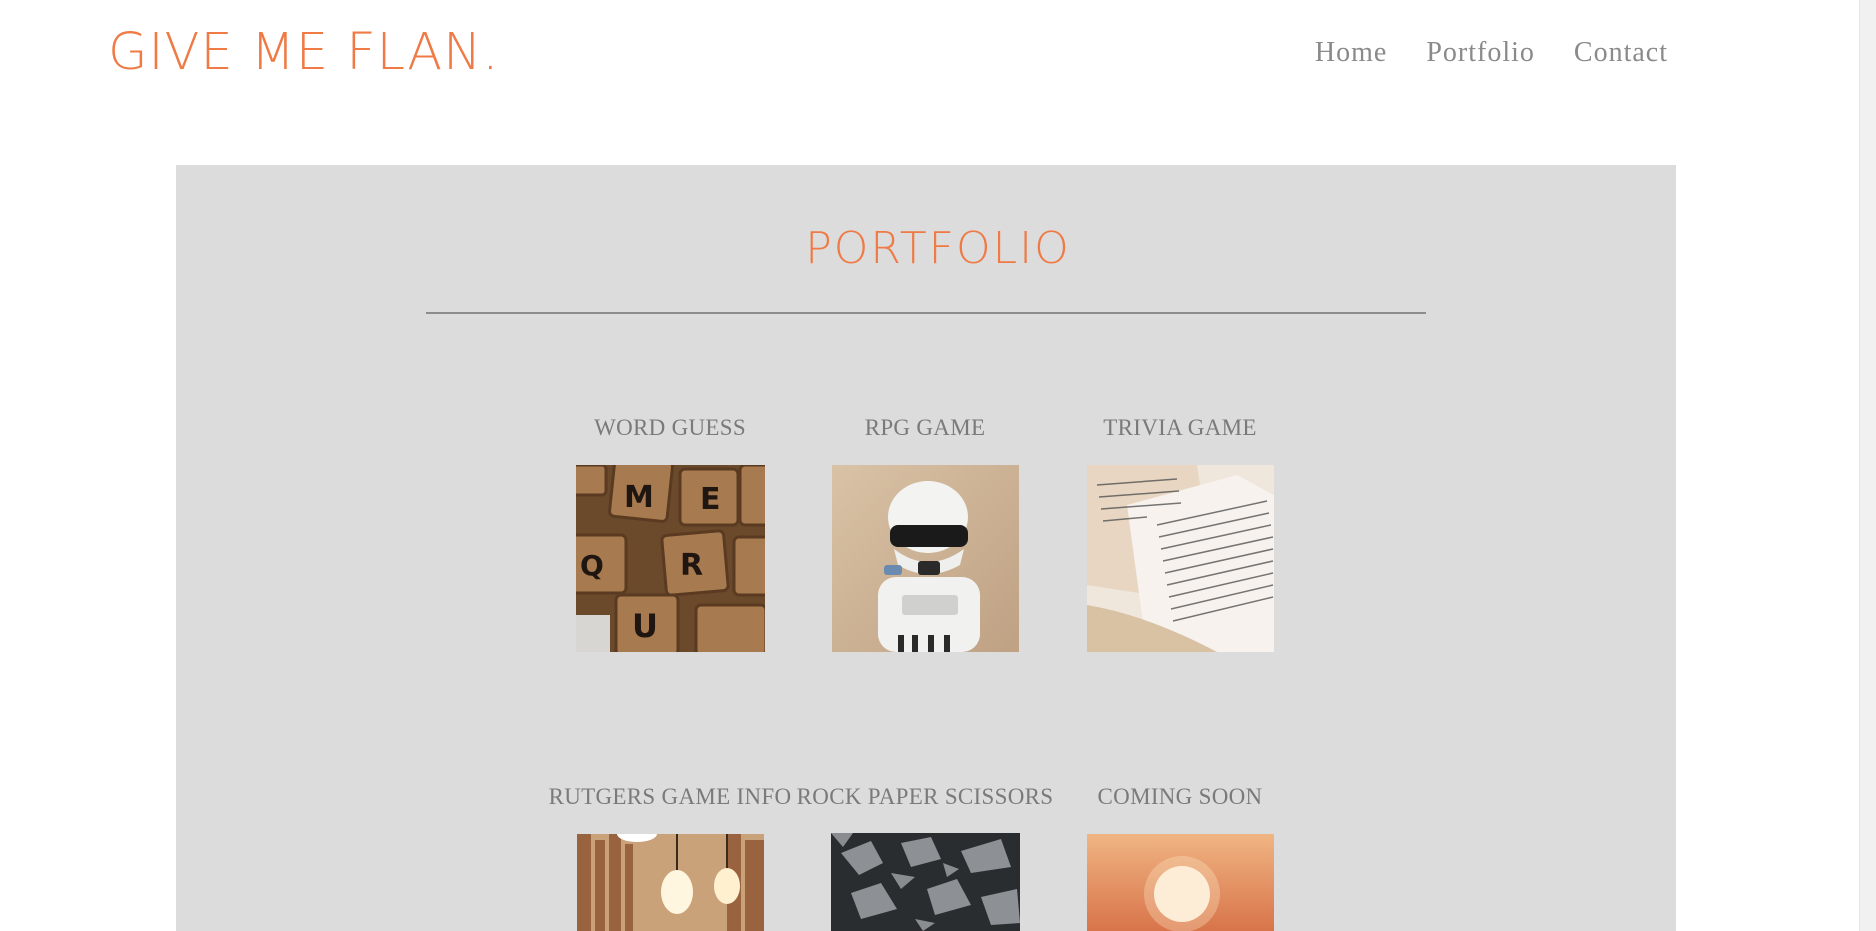 Image resolution: width=1876 pixels, height=931 pixels. Describe the element at coordinates (1480, 53) in the screenshot. I see `nav-portfolio-link: Portfolio` at that location.